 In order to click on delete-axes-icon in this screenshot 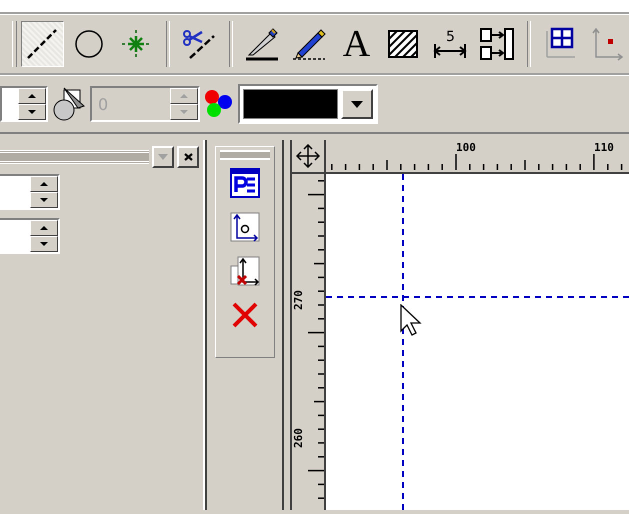, I will do `click(245, 272)`.